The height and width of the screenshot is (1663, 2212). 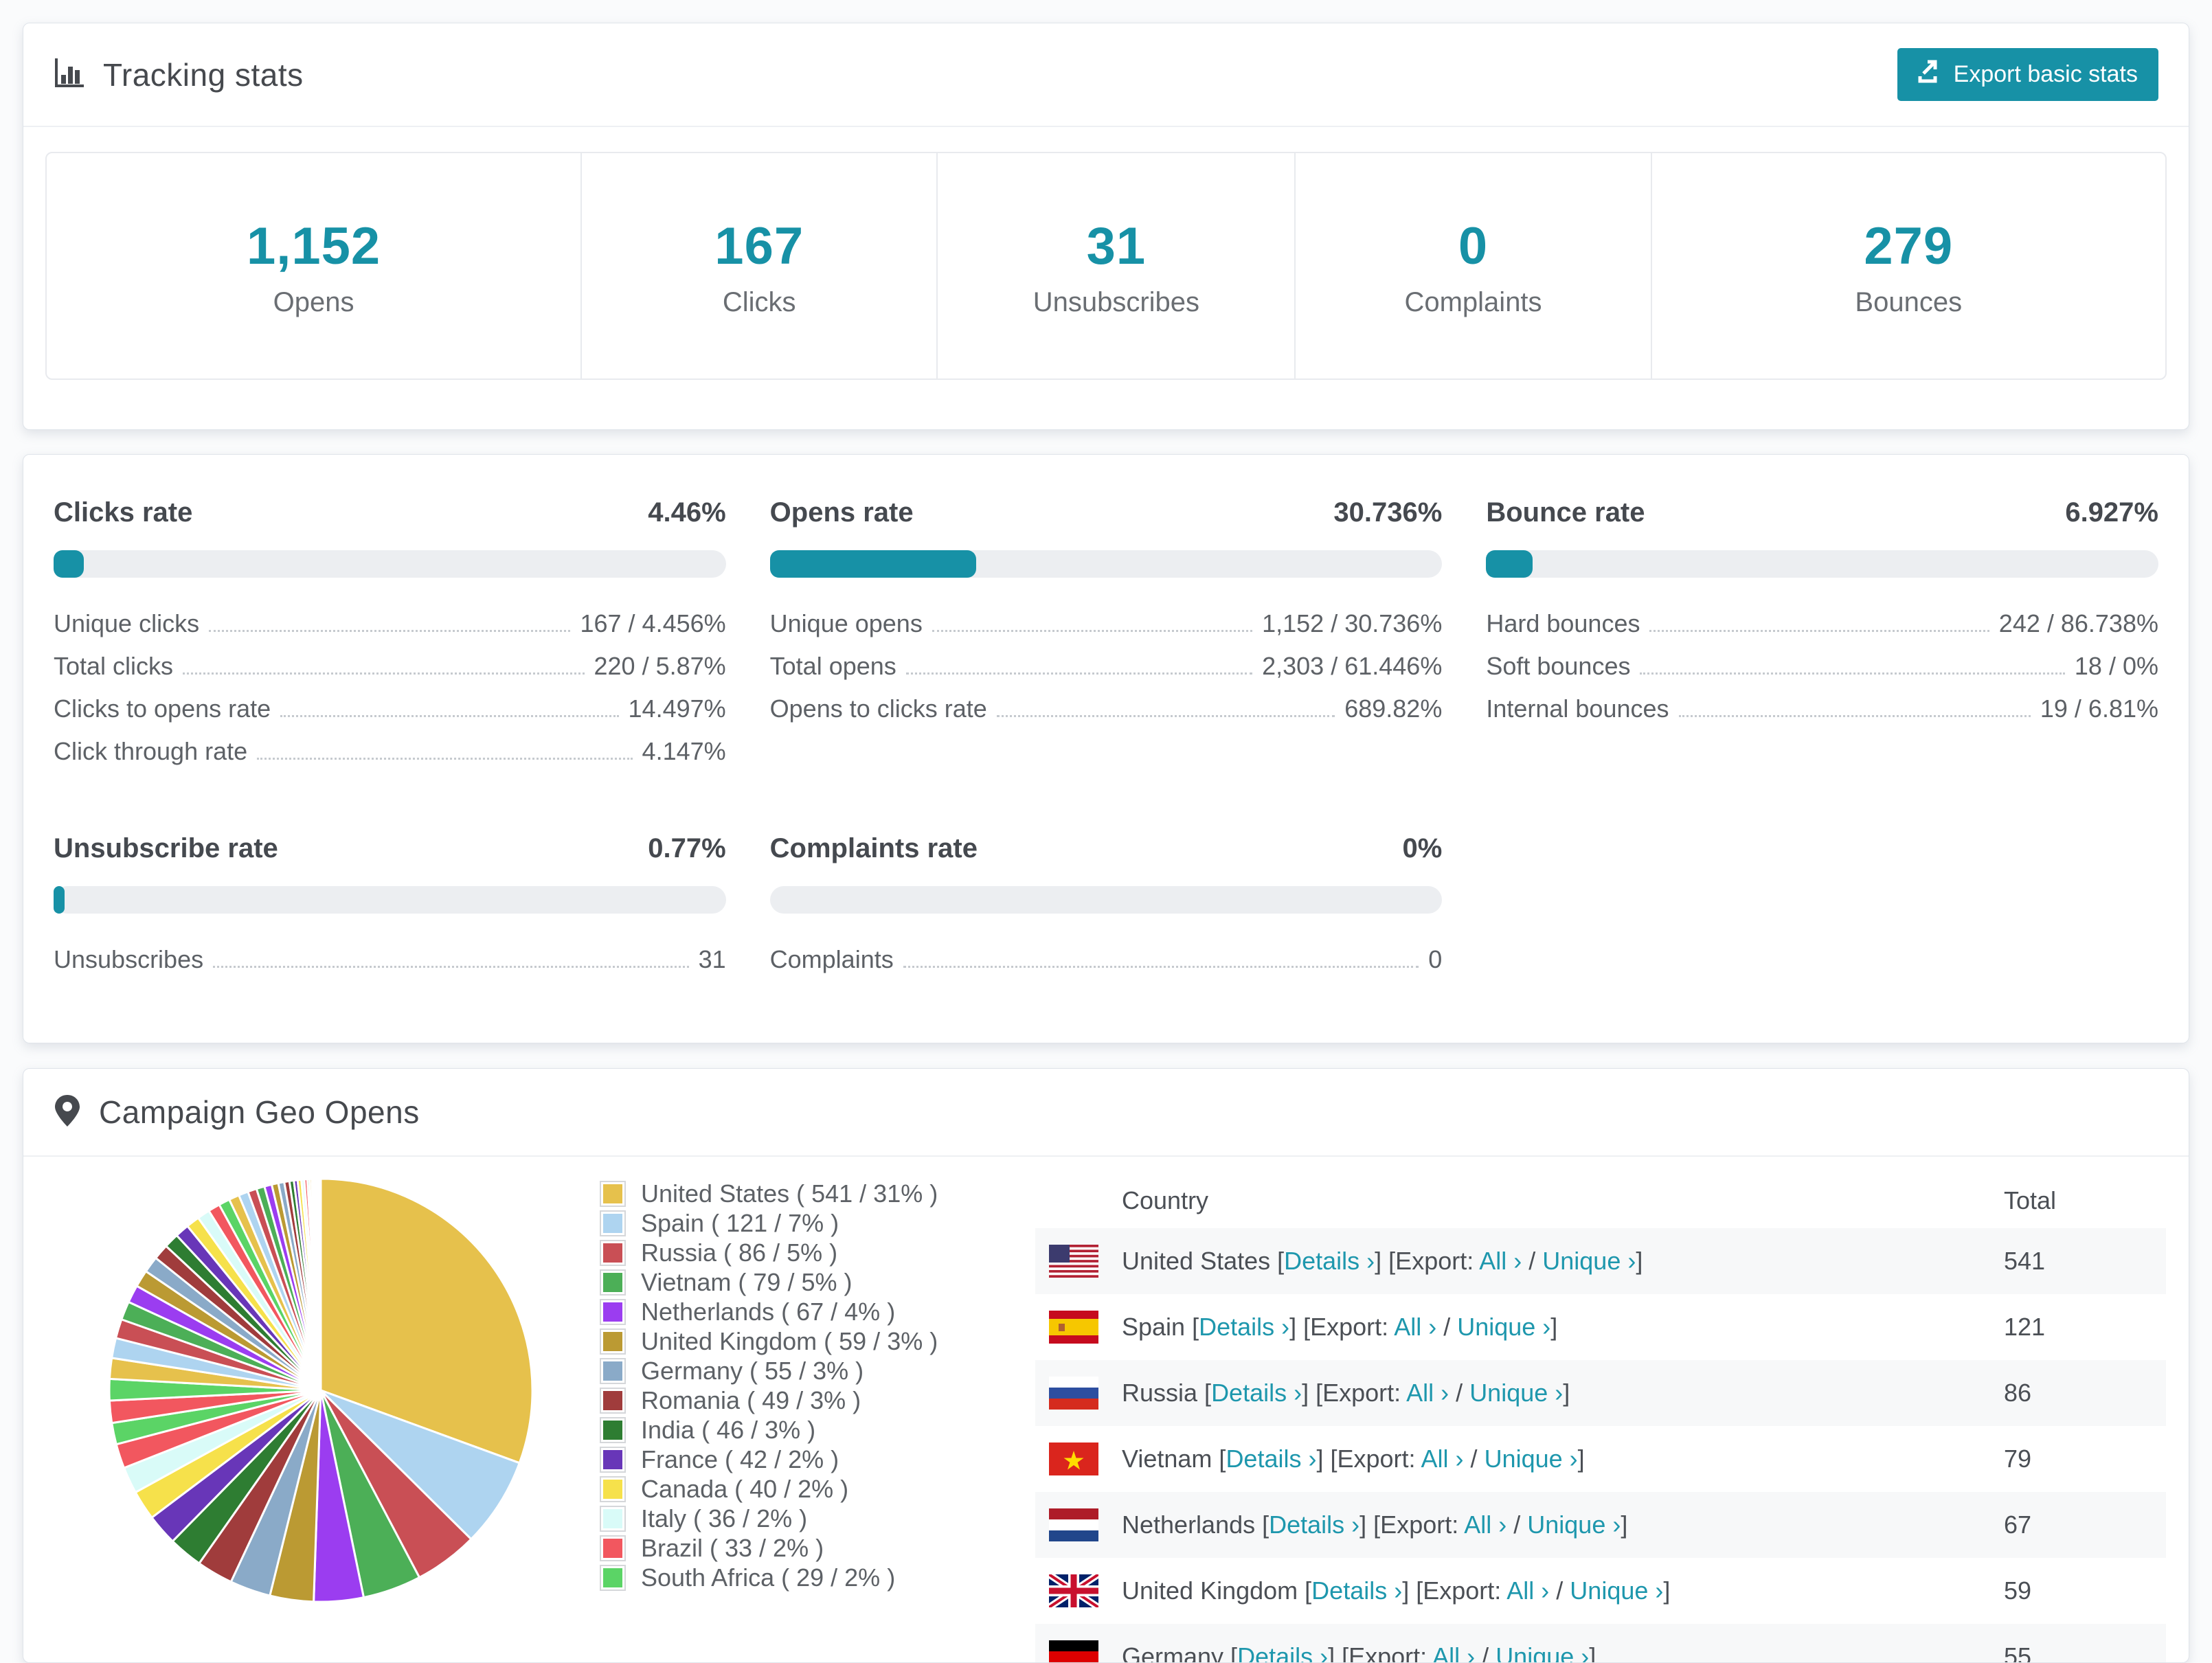 I want to click on detail-value: 0, so click(x=1436, y=959).